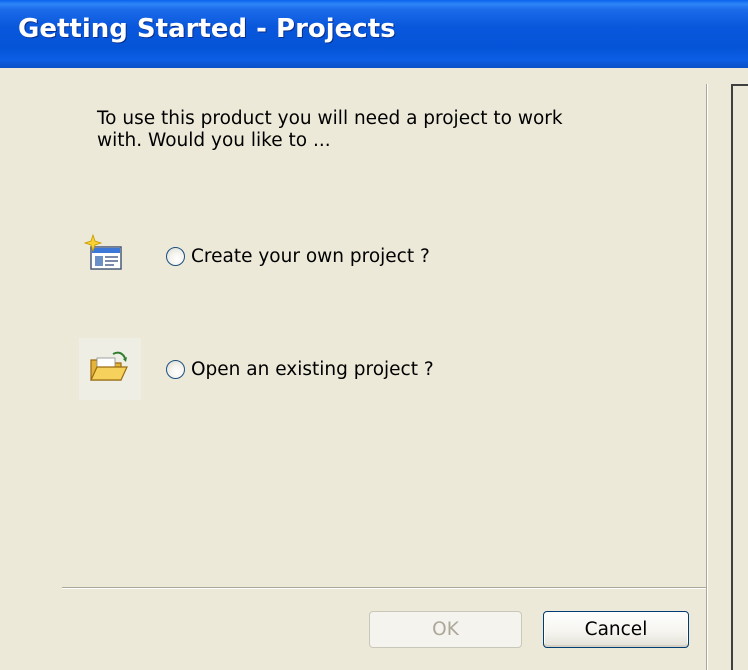 The width and height of the screenshot is (748, 670). I want to click on window-title: Getting Started - Projects, so click(207, 29).